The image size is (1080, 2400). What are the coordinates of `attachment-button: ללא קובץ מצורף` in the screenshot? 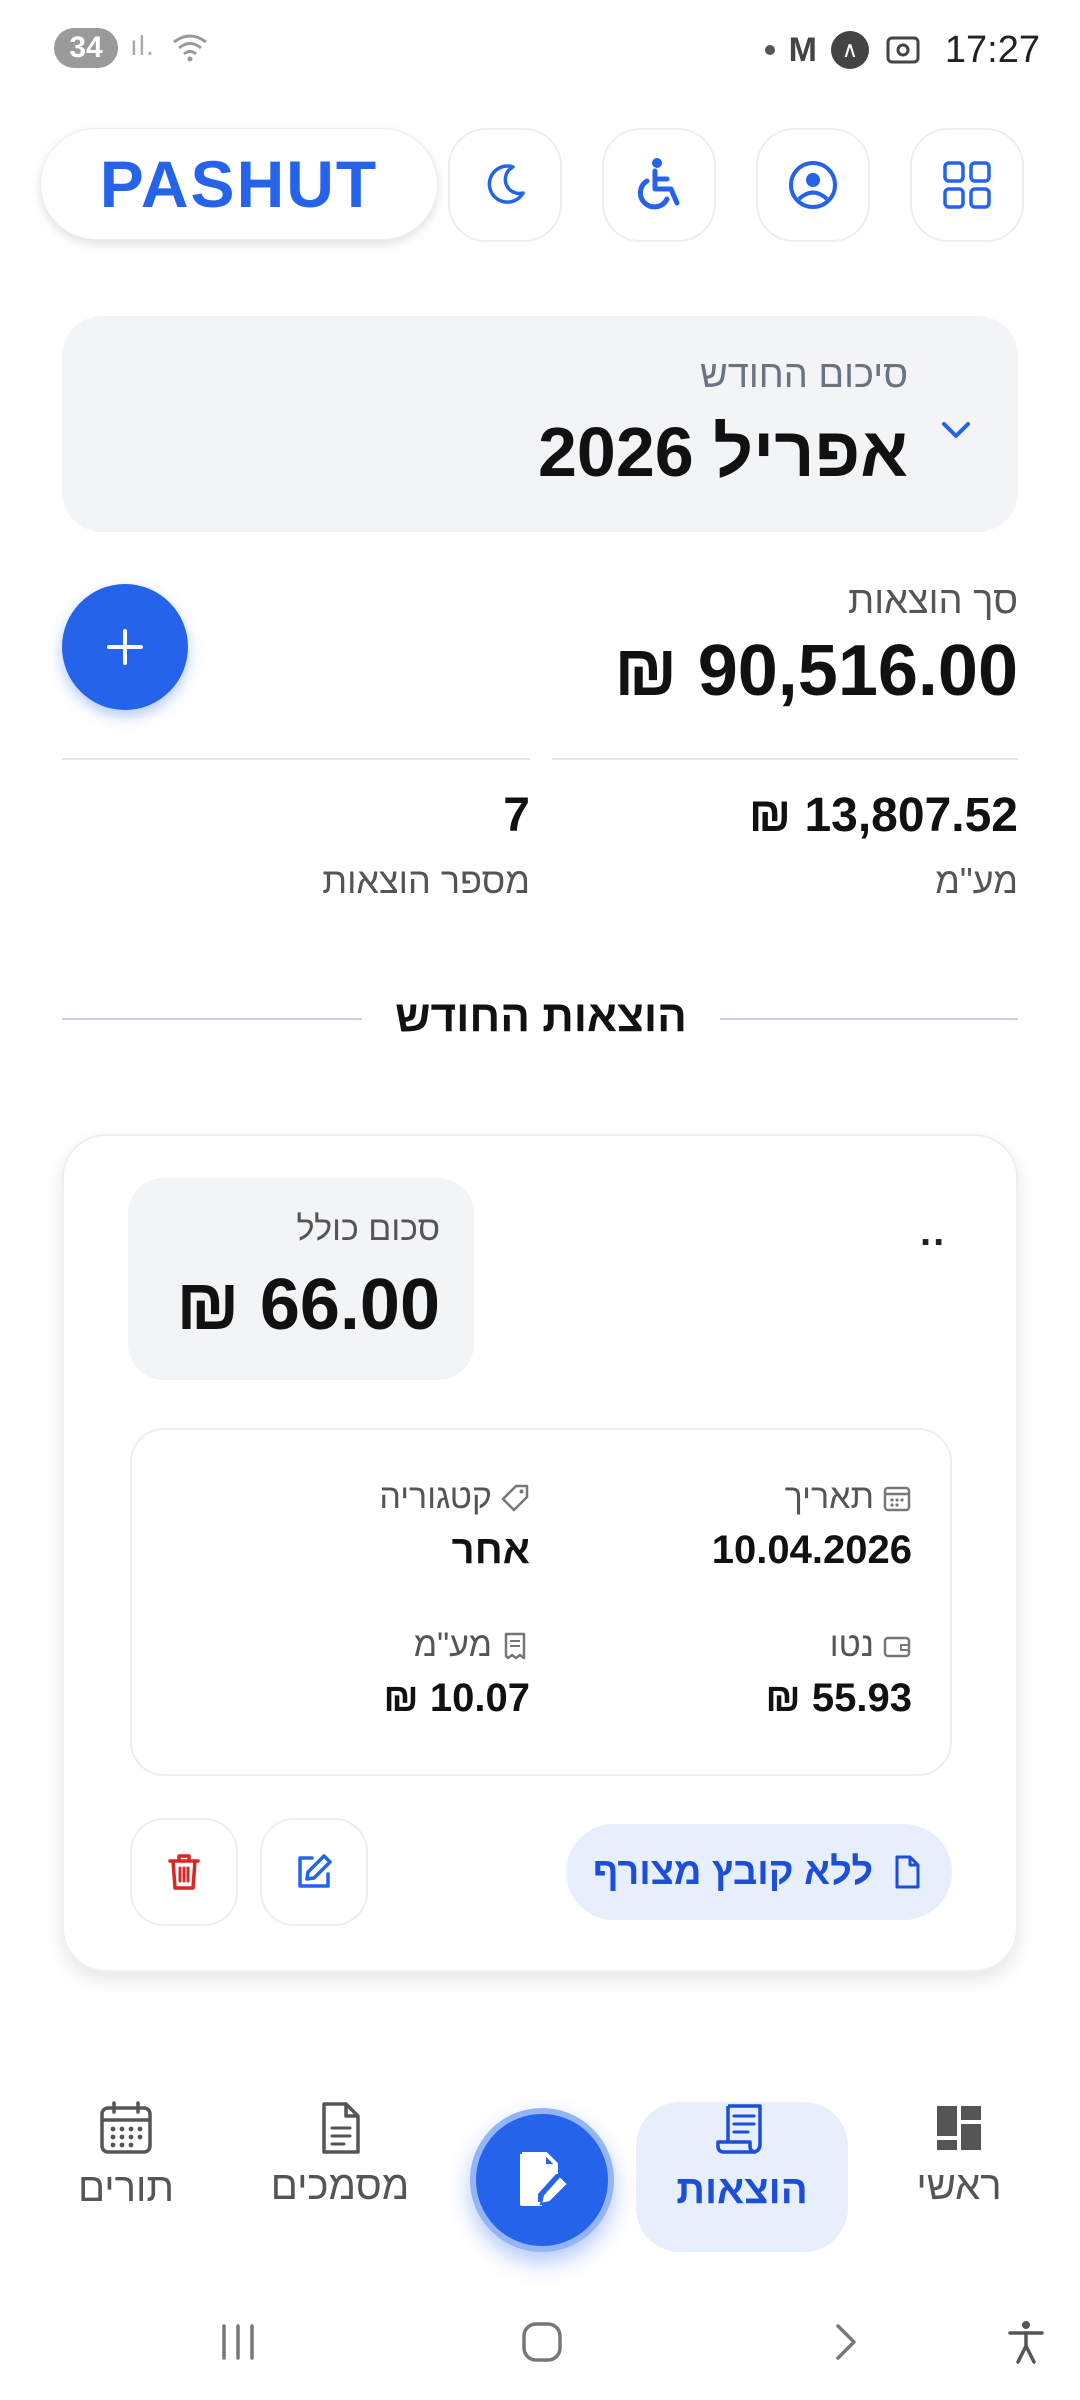 It's located at (759, 1872).